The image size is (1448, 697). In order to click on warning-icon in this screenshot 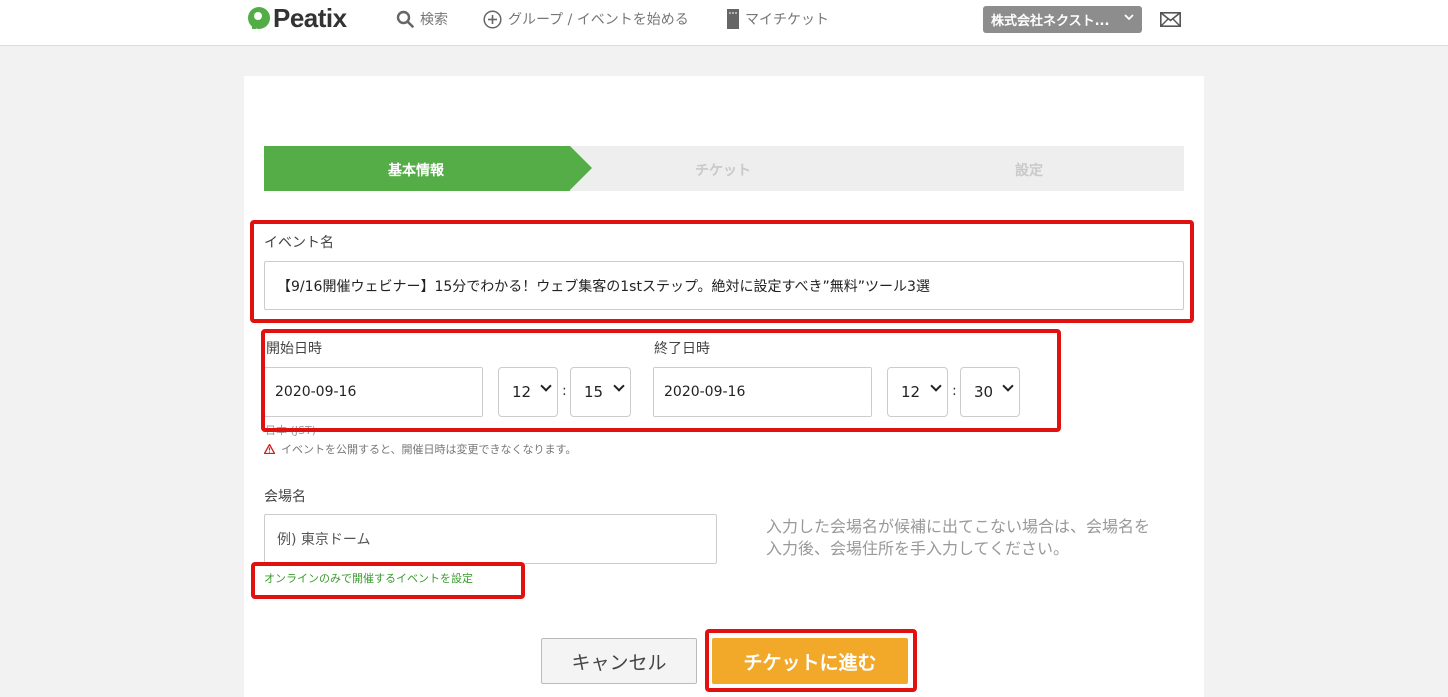, I will do `click(269, 449)`.